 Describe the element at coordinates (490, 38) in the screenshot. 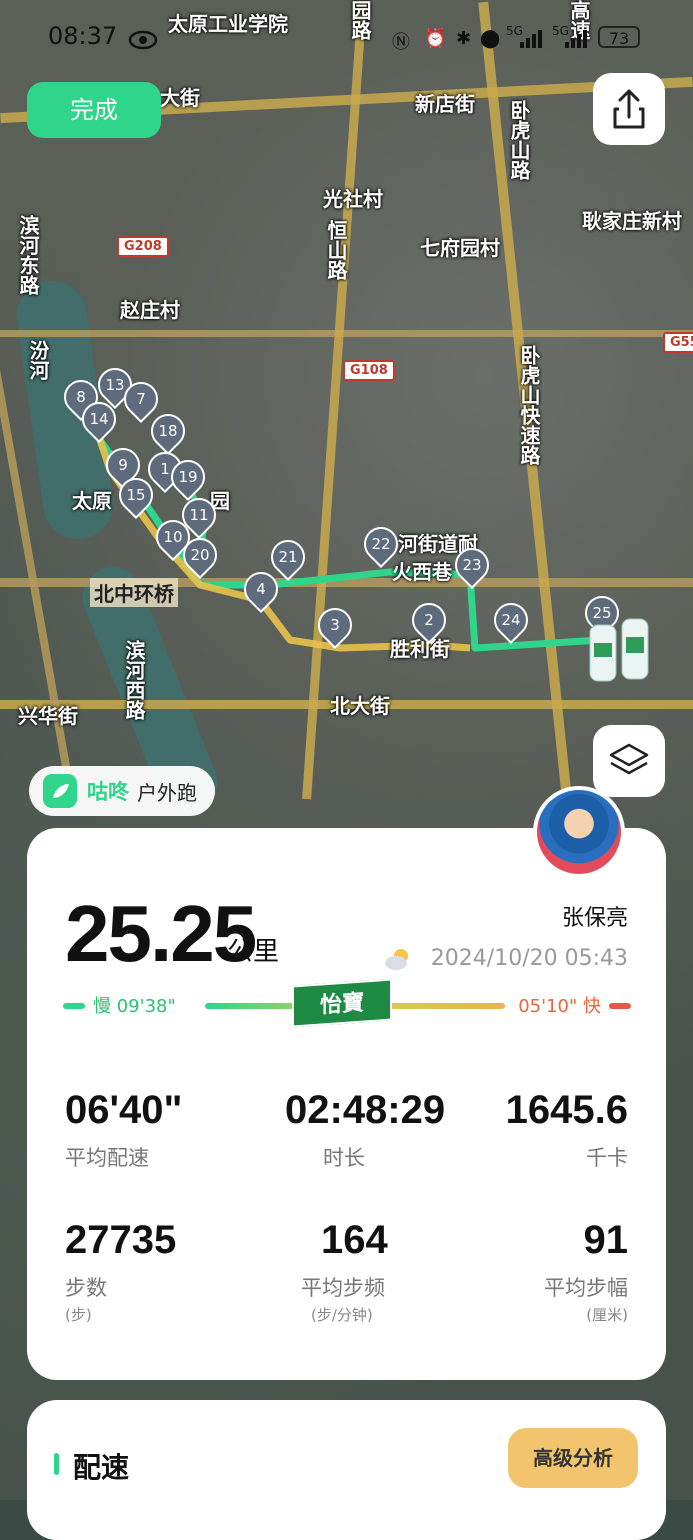

I see `location-icon: ⬤` at that location.